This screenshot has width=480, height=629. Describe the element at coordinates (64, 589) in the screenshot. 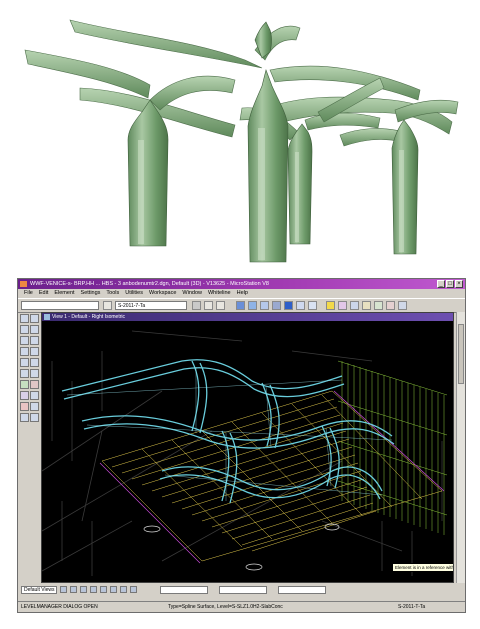

I see `view-attributes-icon` at that location.